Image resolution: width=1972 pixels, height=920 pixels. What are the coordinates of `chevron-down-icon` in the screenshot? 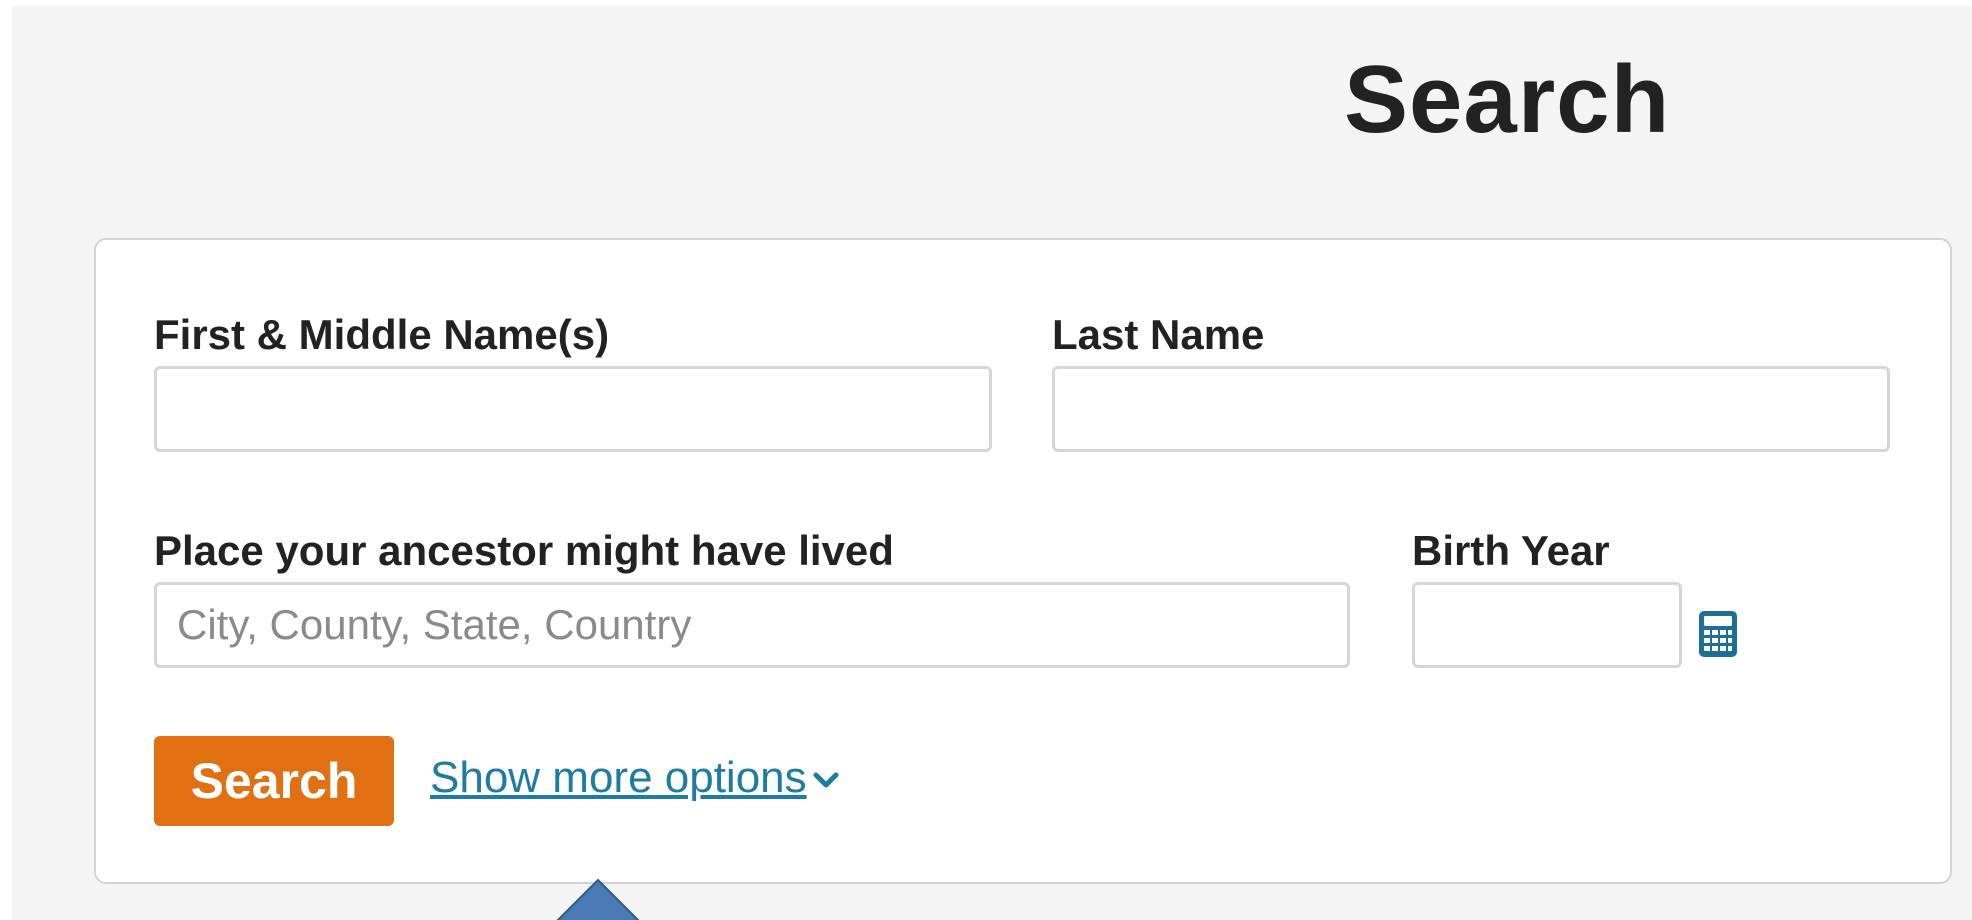 It's located at (826, 780).